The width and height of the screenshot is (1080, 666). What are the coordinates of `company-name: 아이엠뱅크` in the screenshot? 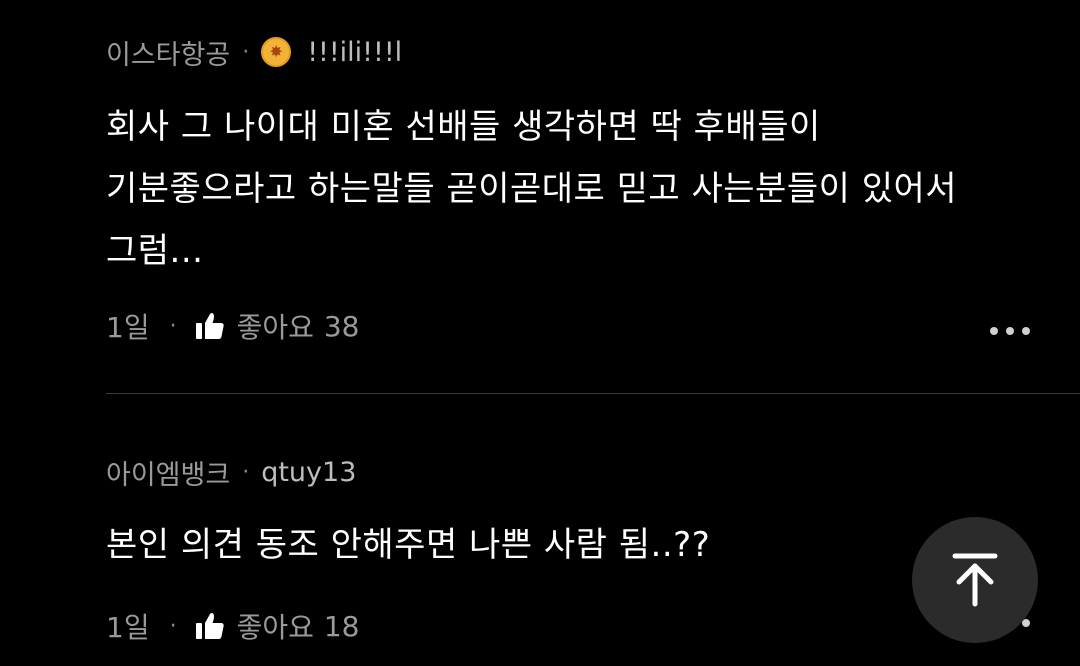 It's located at (168, 472).